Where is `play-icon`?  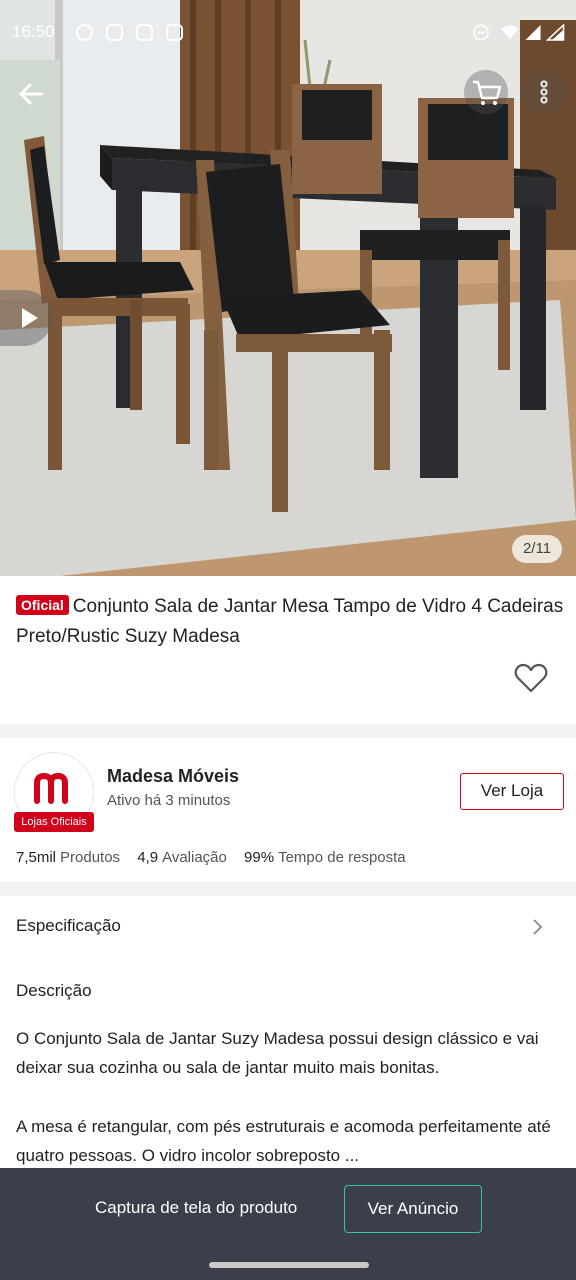
play-icon is located at coordinates (30, 318).